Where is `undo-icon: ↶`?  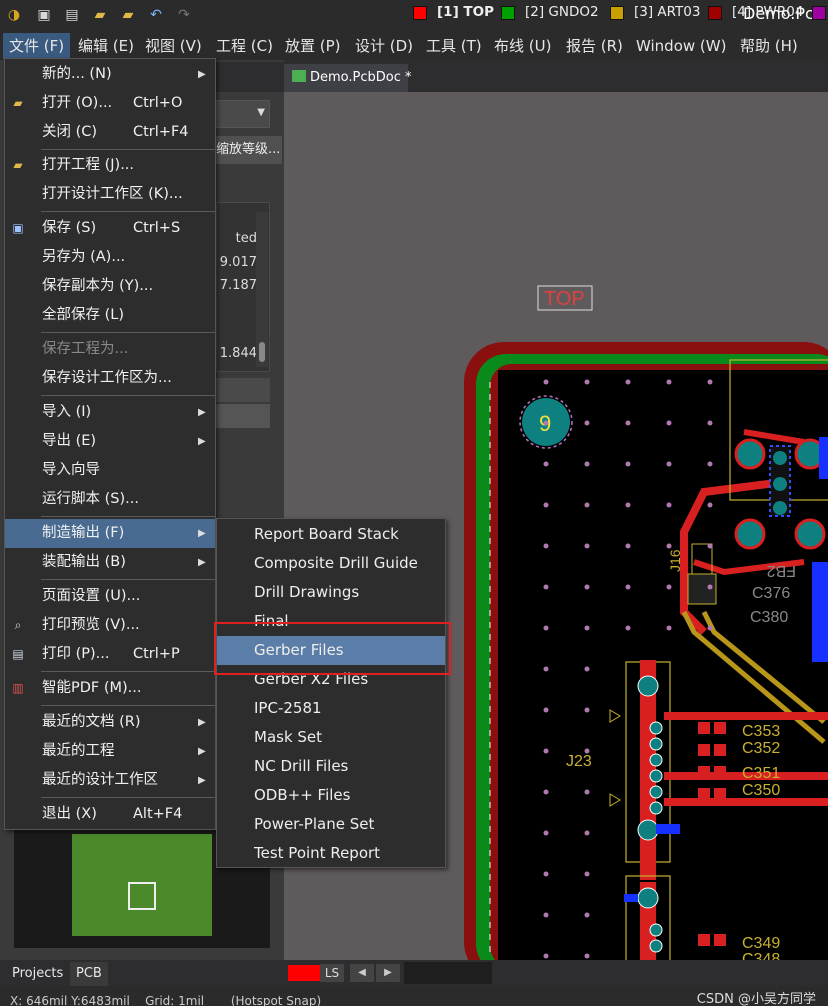 undo-icon: ↶ is located at coordinates (156, 15).